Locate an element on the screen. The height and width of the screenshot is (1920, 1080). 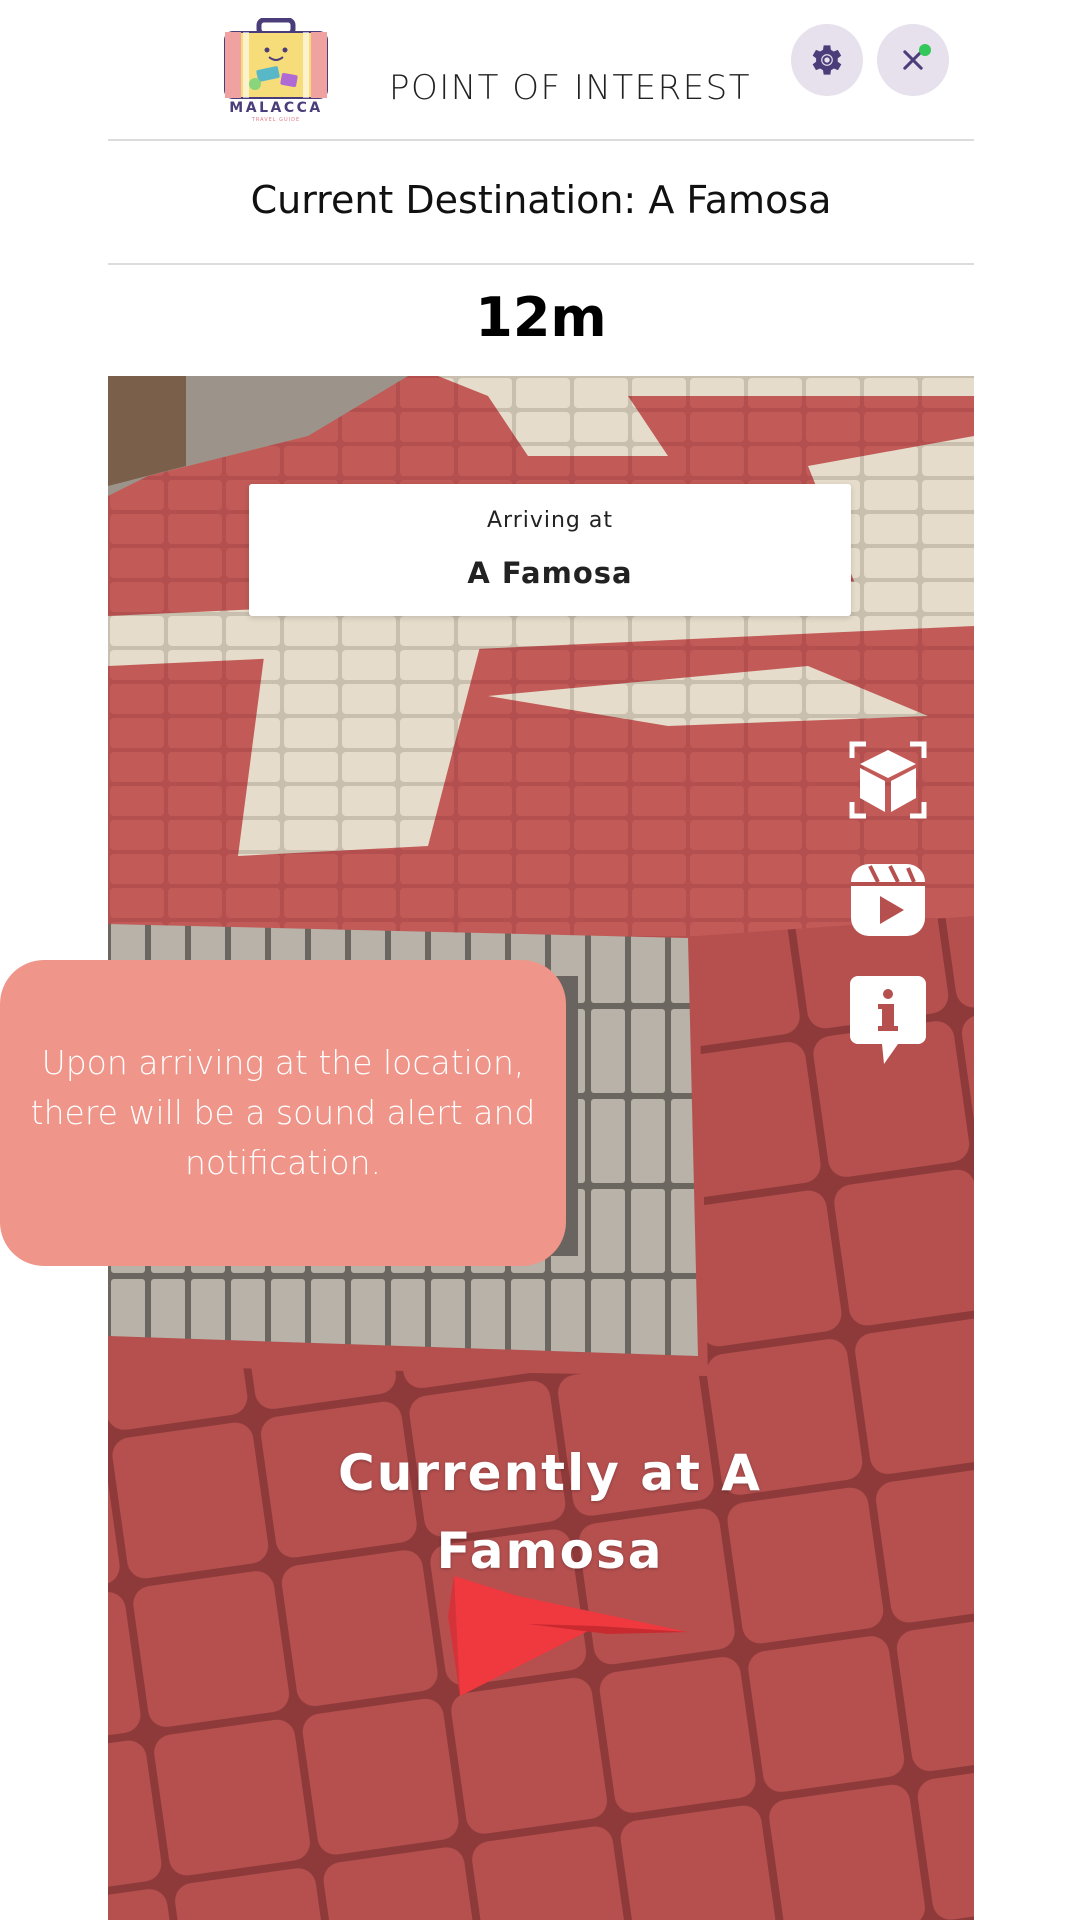
ar-view-button is located at coordinates (888, 780).